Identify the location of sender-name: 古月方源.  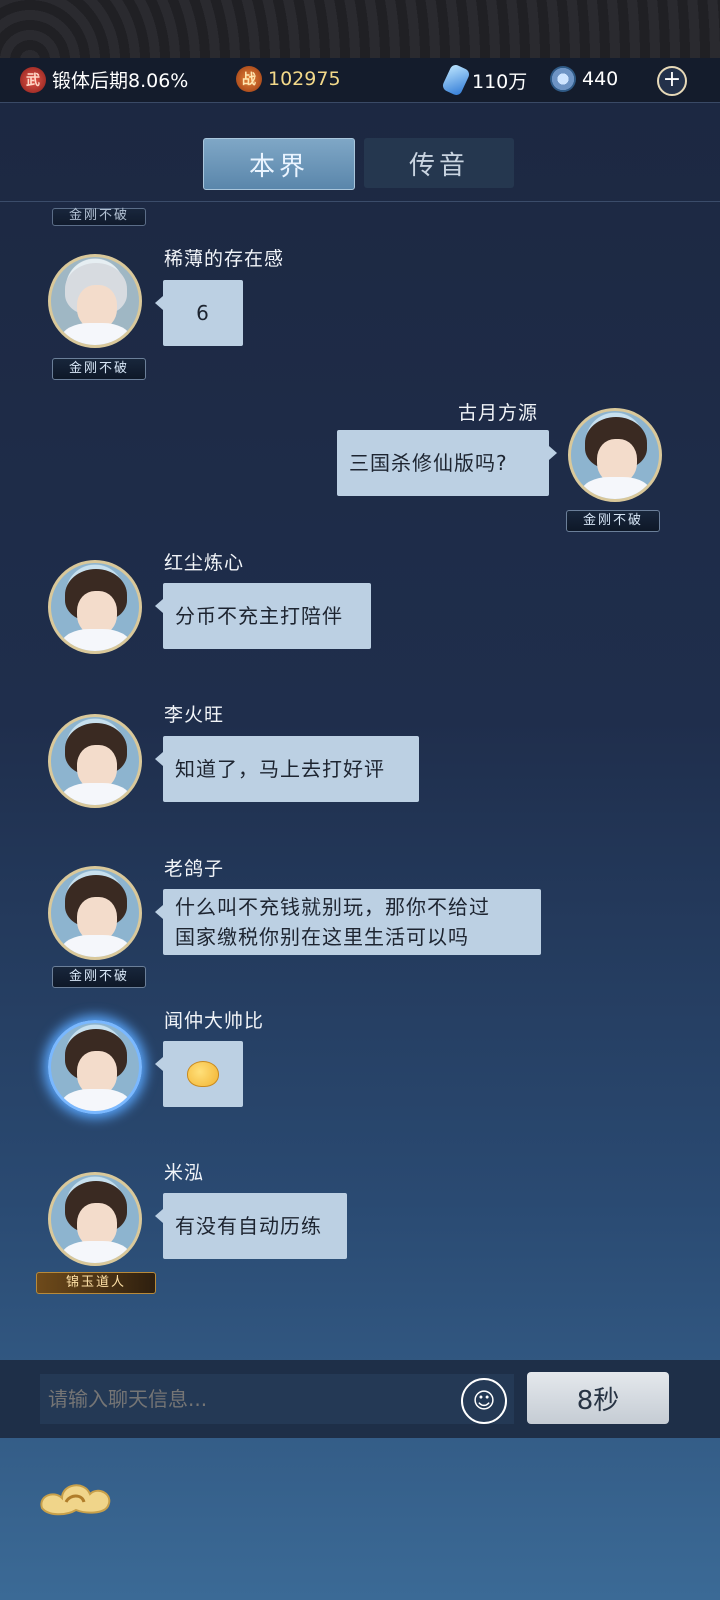
(498, 413).